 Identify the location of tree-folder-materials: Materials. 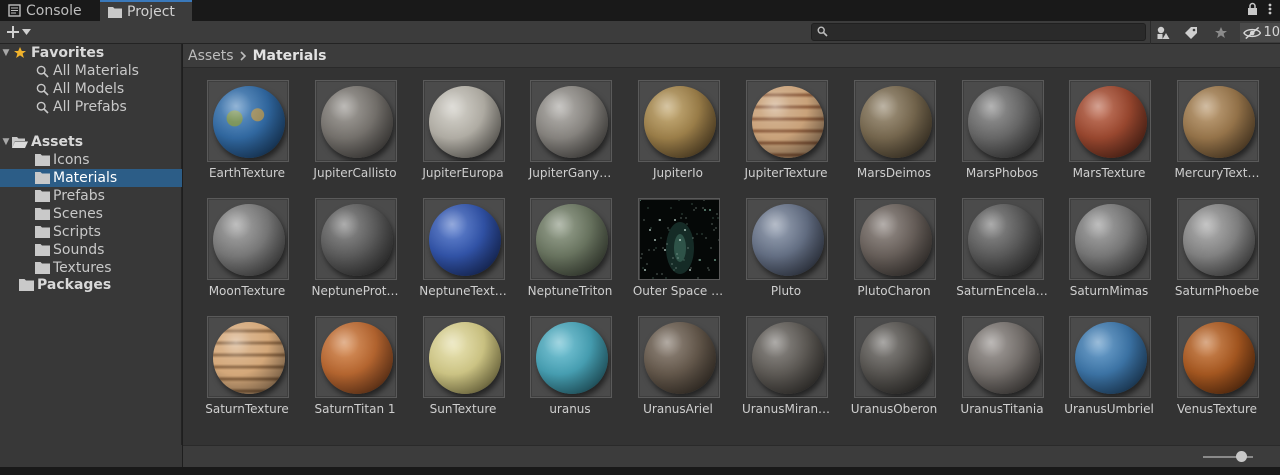
(91, 178).